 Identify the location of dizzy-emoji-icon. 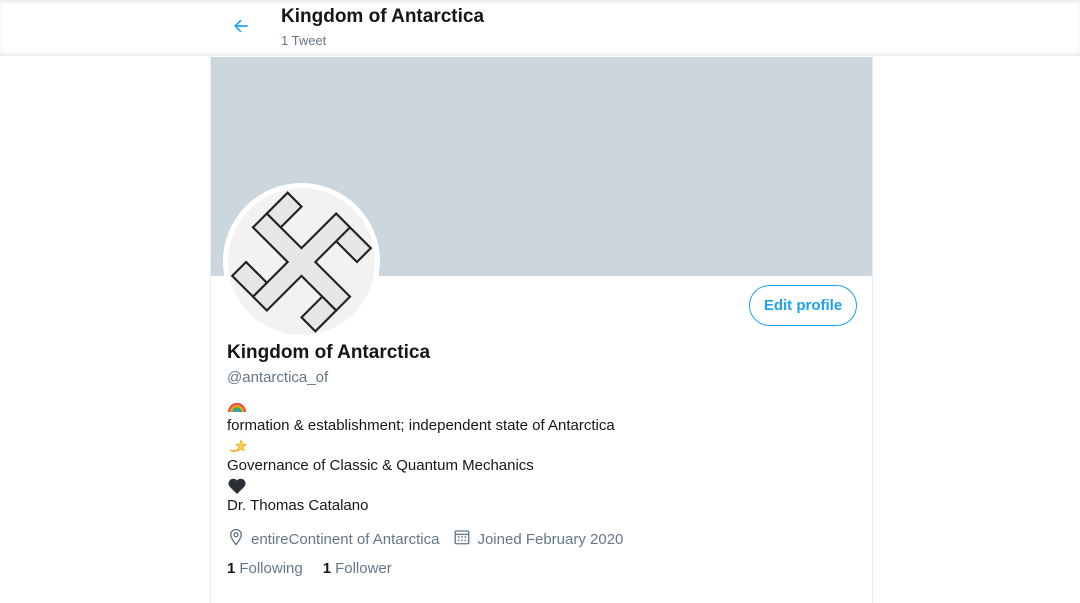
(238, 446).